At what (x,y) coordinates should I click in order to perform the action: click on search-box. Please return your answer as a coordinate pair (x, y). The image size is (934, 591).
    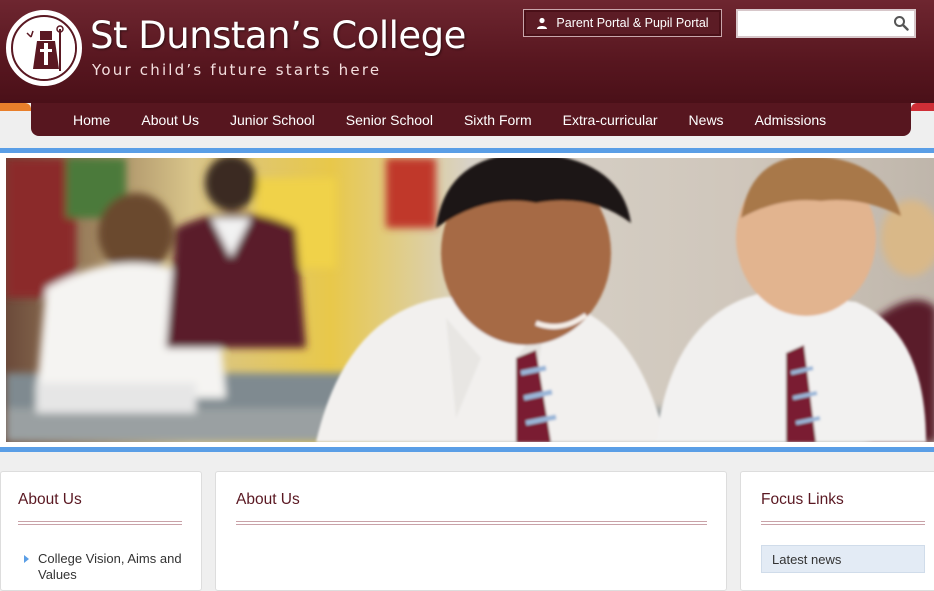
    Looking at the image, I should click on (826, 23).